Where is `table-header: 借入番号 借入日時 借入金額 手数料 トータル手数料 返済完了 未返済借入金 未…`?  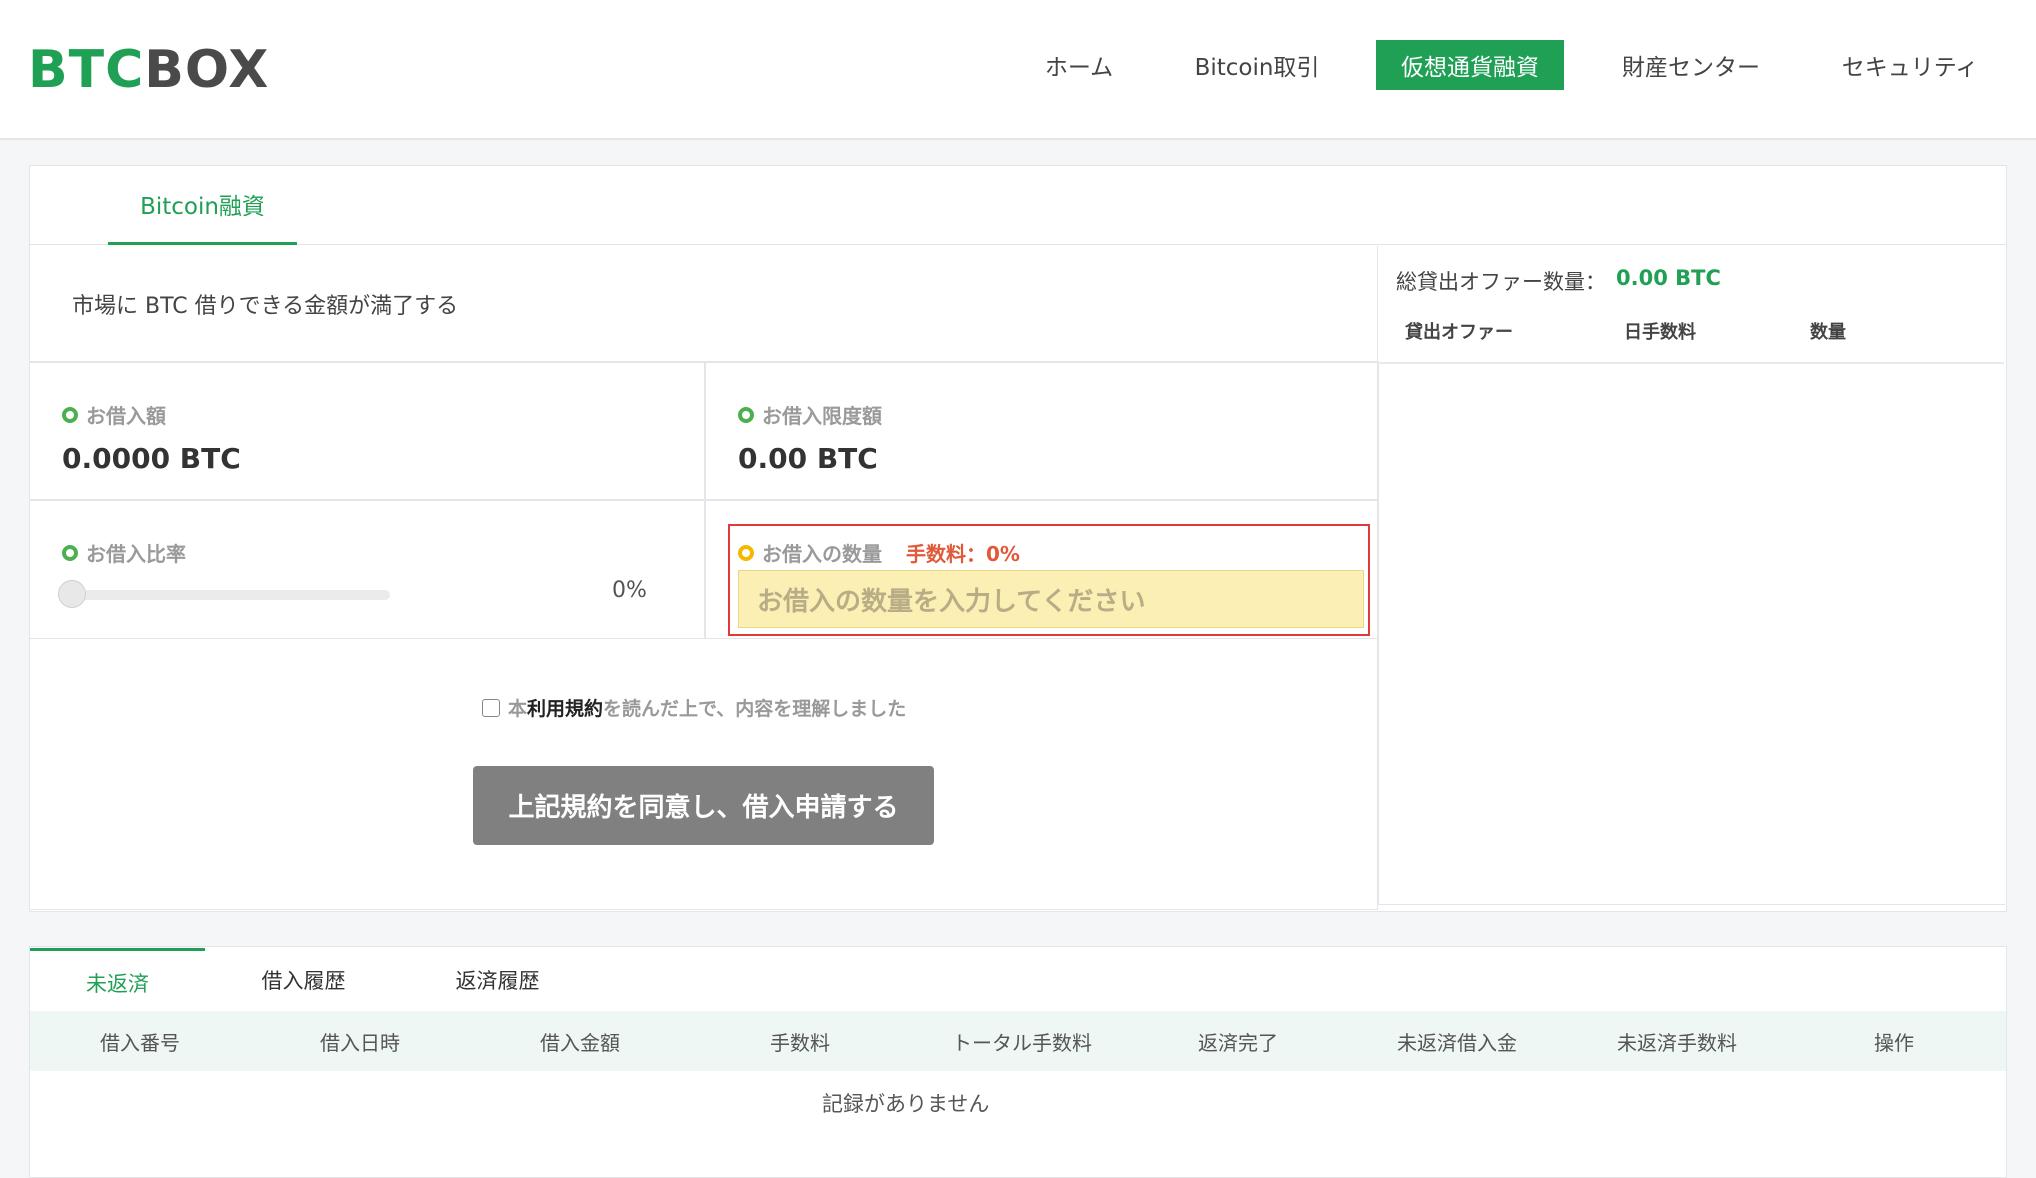 table-header: 借入番号 借入日時 借入金額 手数料 トータル手数料 返済完了 未返済借入金 未… is located at coordinates (1018, 1041).